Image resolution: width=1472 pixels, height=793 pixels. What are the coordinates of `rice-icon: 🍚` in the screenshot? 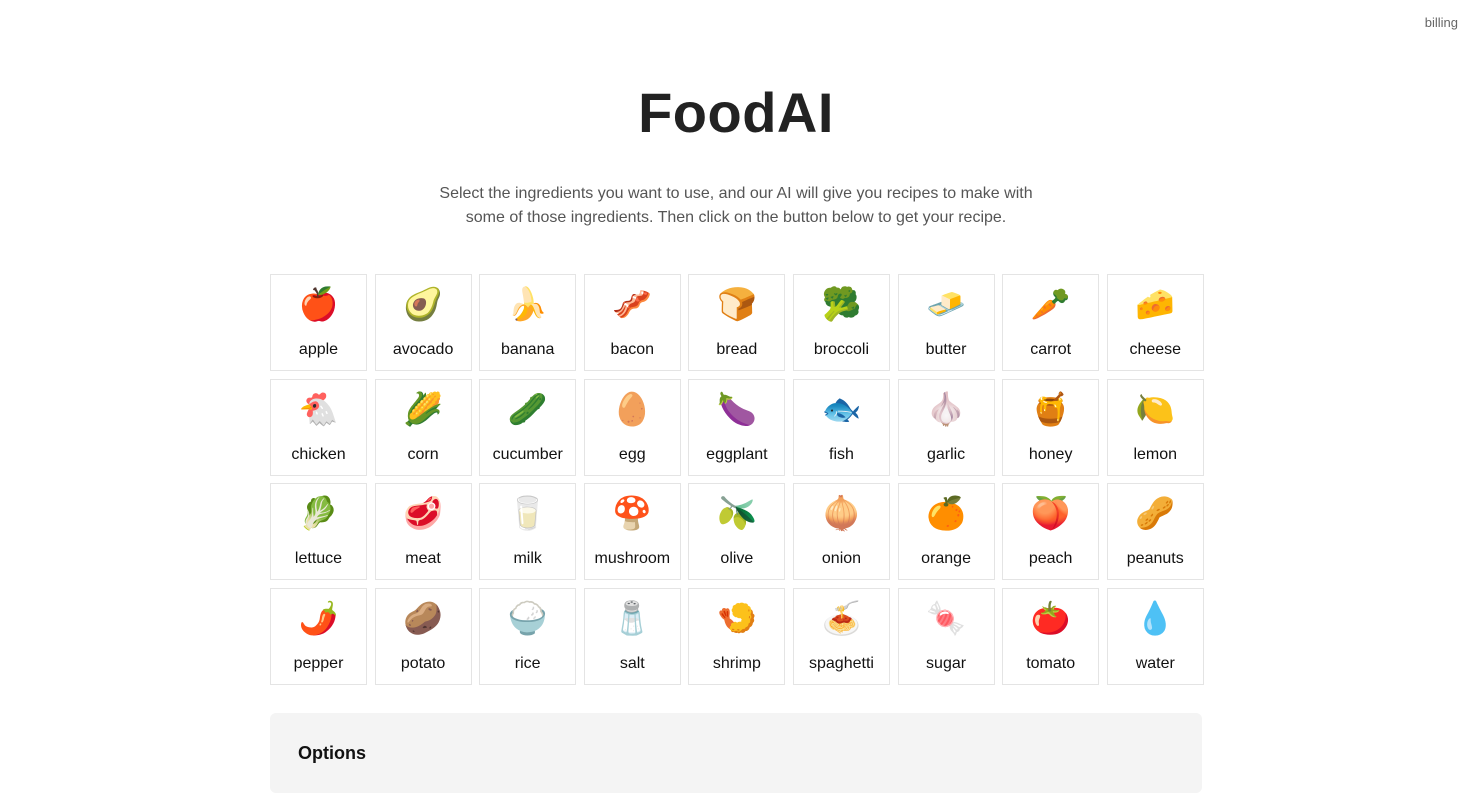 It's located at (527, 617).